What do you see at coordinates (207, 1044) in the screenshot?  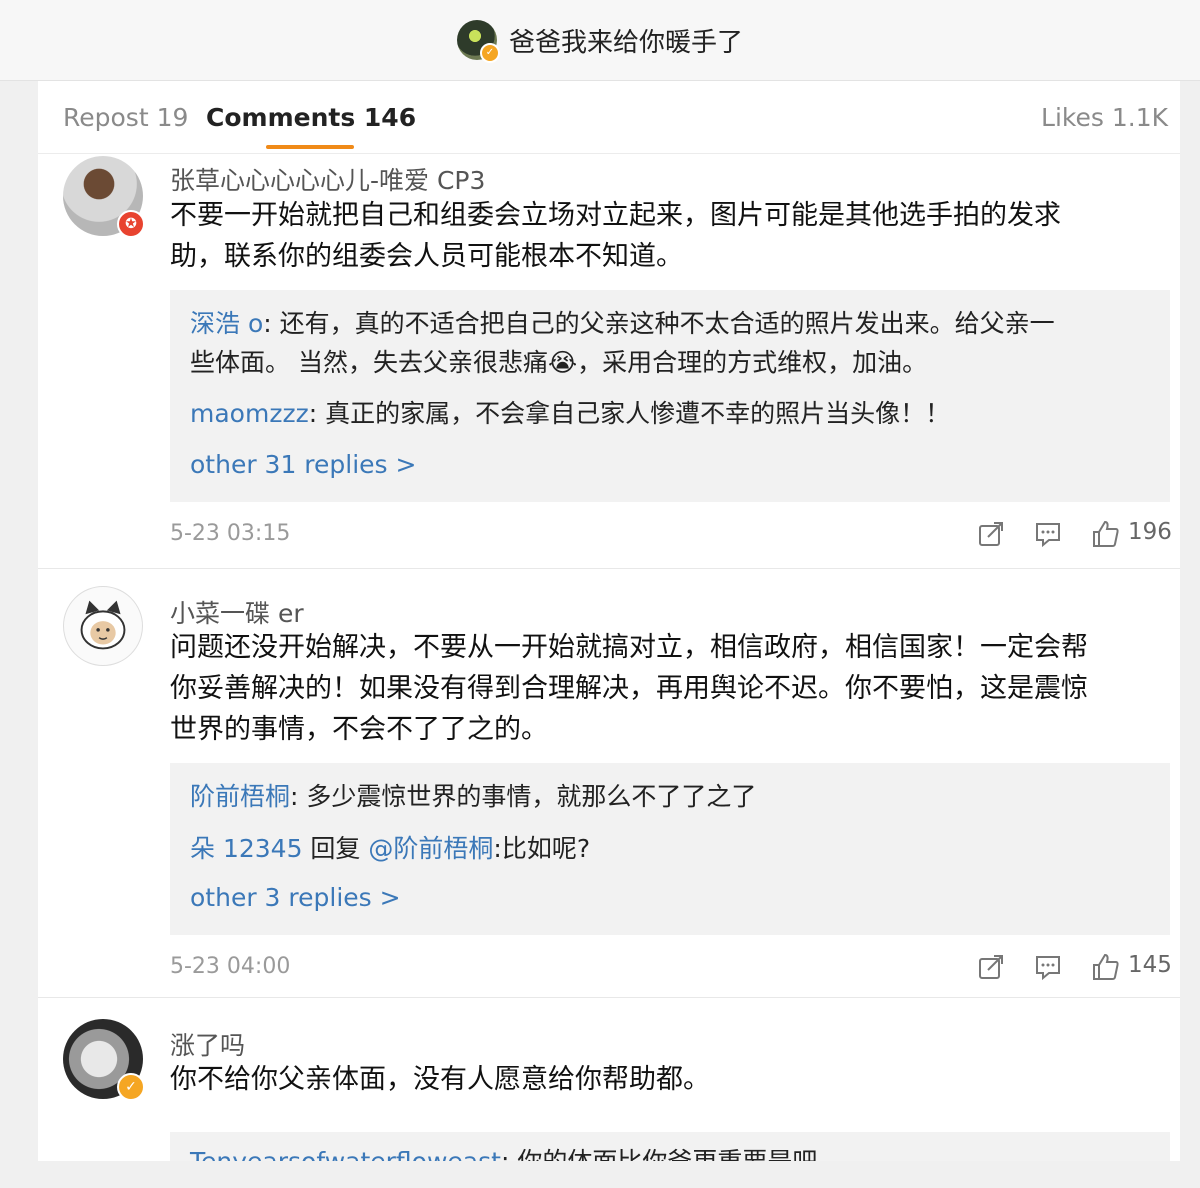 I see `commenter-name: 涨了吗` at bounding box center [207, 1044].